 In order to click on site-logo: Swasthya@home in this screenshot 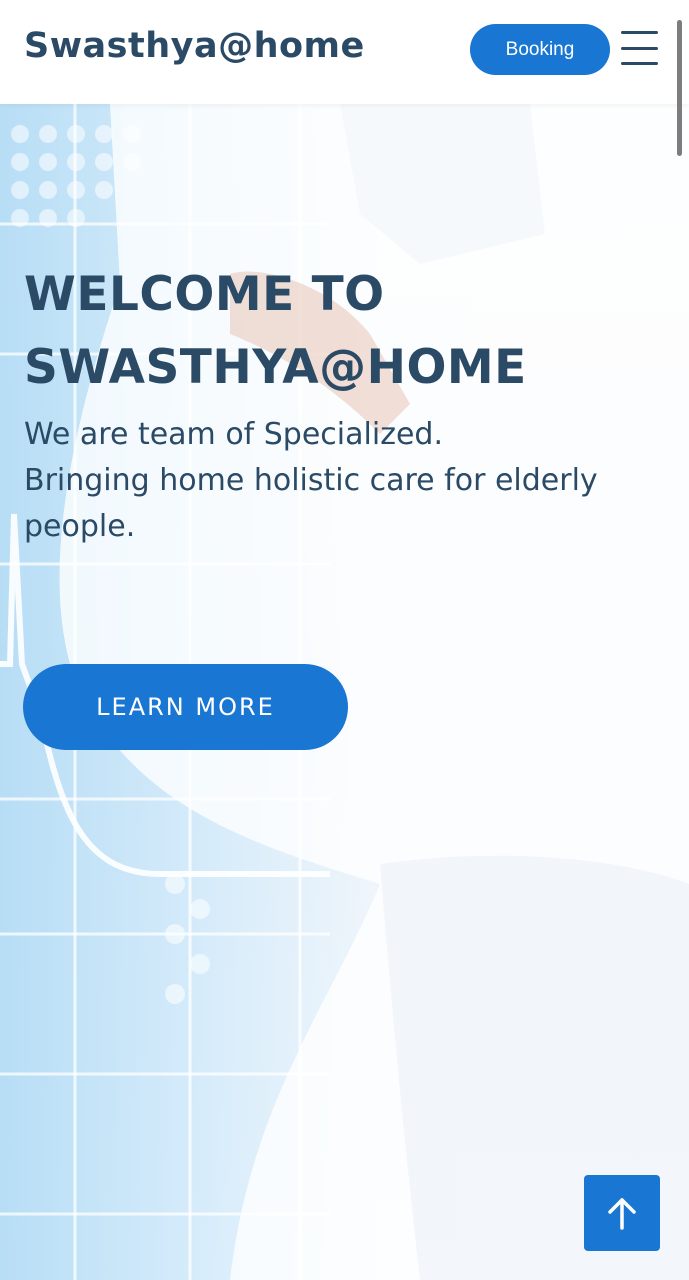, I will do `click(194, 46)`.